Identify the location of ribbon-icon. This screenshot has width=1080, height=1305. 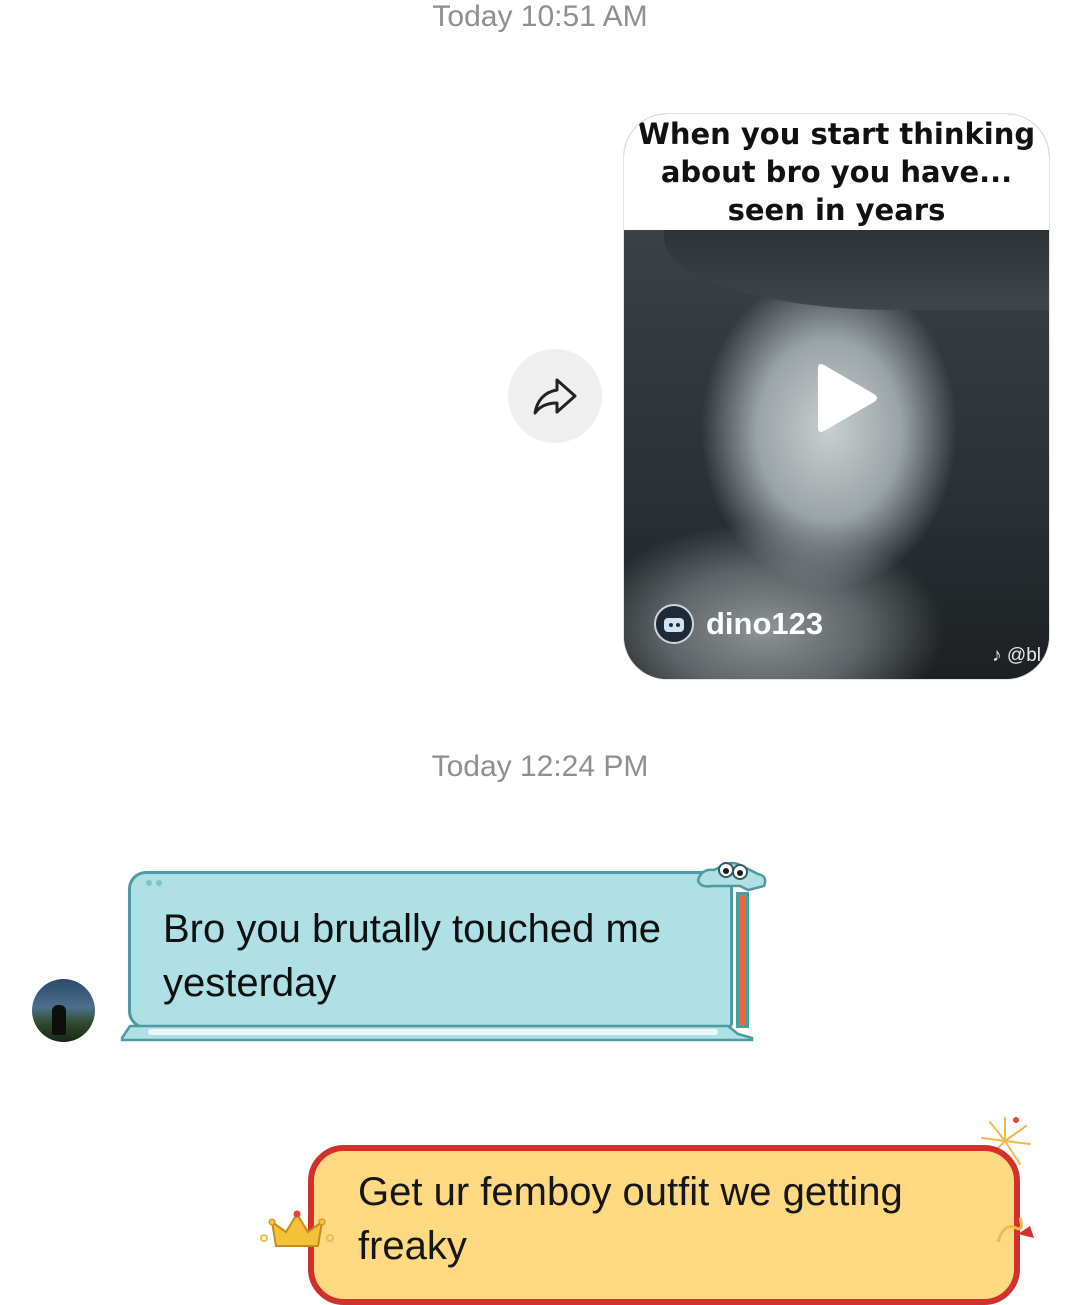
(1015, 1230).